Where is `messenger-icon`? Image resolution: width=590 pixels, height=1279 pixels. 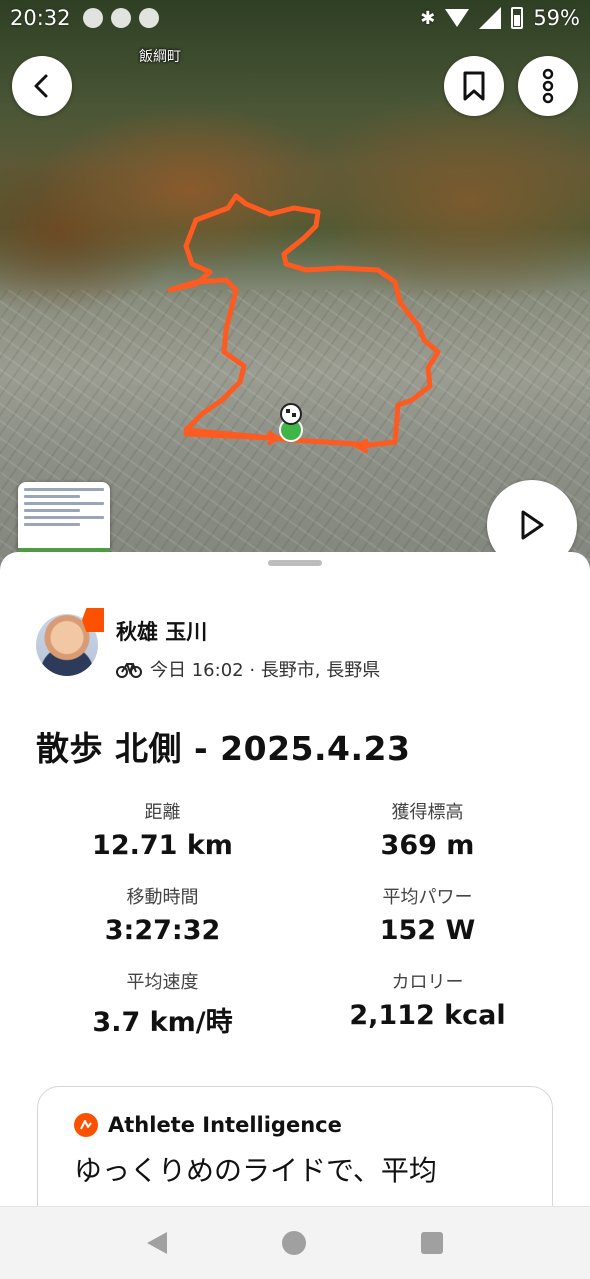
messenger-icon is located at coordinates (120, 18).